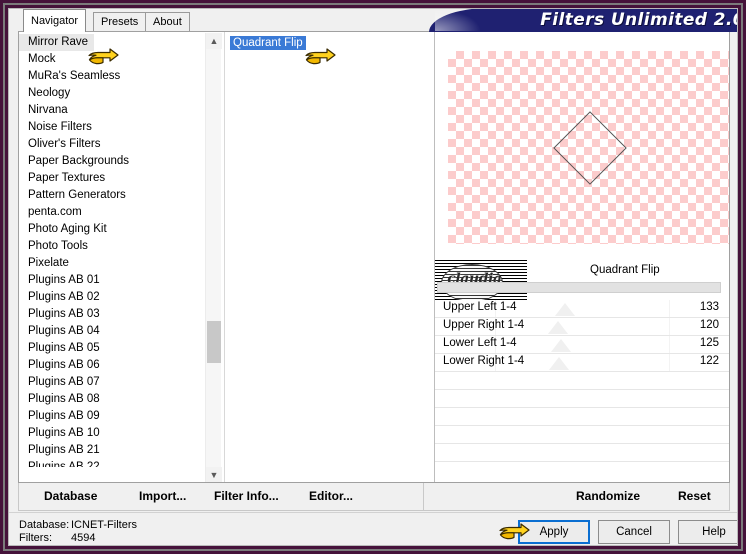  Describe the element at coordinates (112, 450) in the screenshot. I see `category-list-item: Plugins AB 21` at that location.